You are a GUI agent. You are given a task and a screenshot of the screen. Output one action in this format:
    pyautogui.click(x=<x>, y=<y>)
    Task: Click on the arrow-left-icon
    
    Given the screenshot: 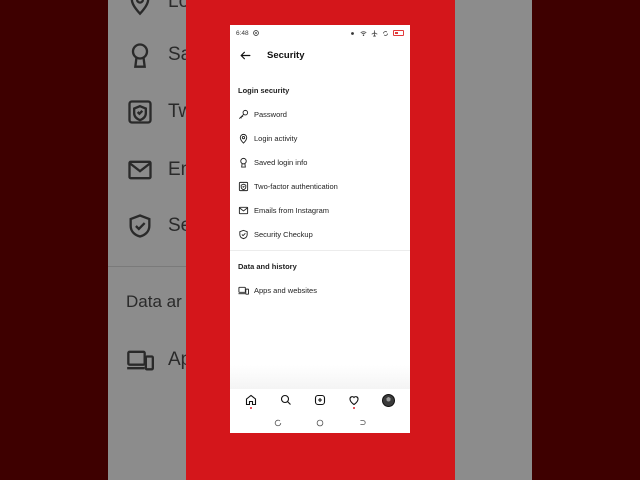 What is the action you would take?
    pyautogui.click(x=245, y=55)
    